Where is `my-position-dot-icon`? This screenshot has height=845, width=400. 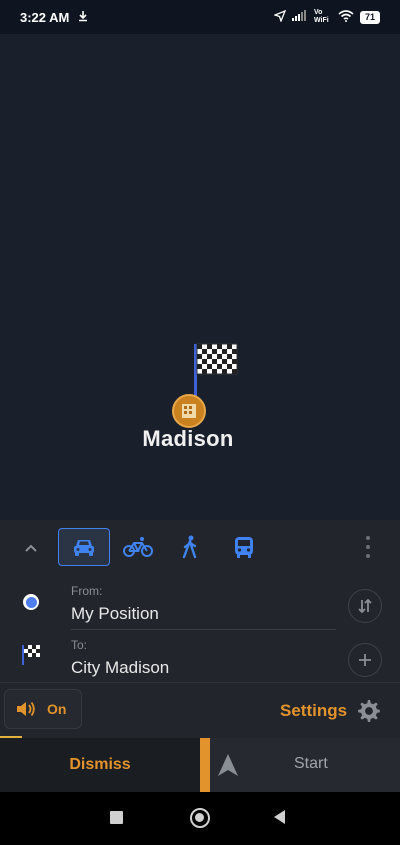
my-position-dot-icon is located at coordinates (31, 602).